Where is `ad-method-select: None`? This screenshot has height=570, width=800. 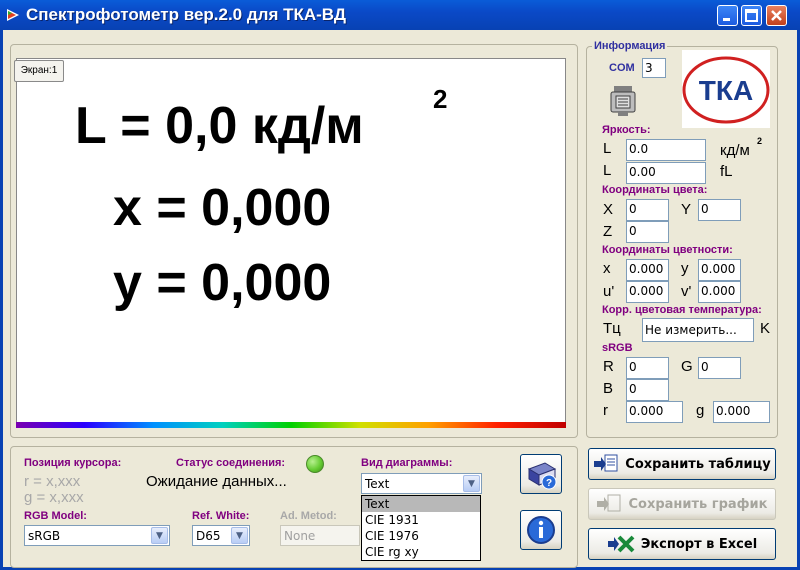 ad-method-select: None is located at coordinates (320, 535).